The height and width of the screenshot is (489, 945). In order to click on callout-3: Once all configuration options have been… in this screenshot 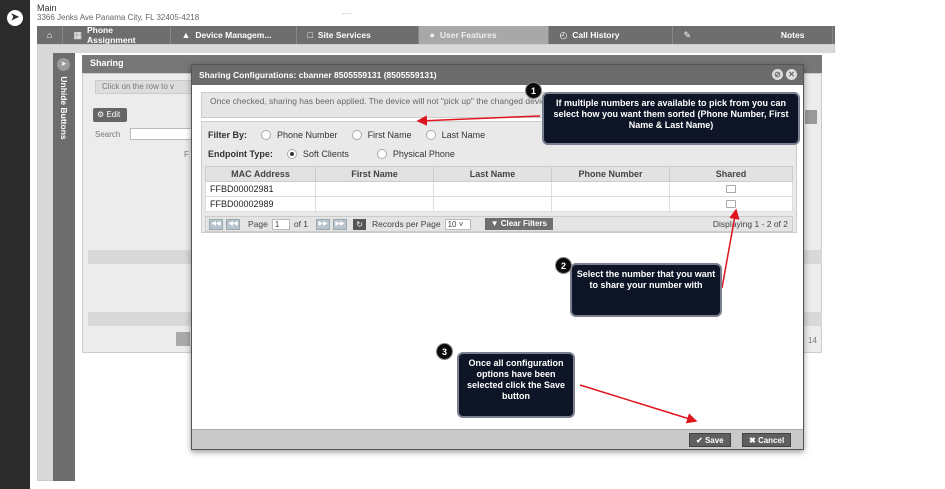, I will do `click(516, 385)`.